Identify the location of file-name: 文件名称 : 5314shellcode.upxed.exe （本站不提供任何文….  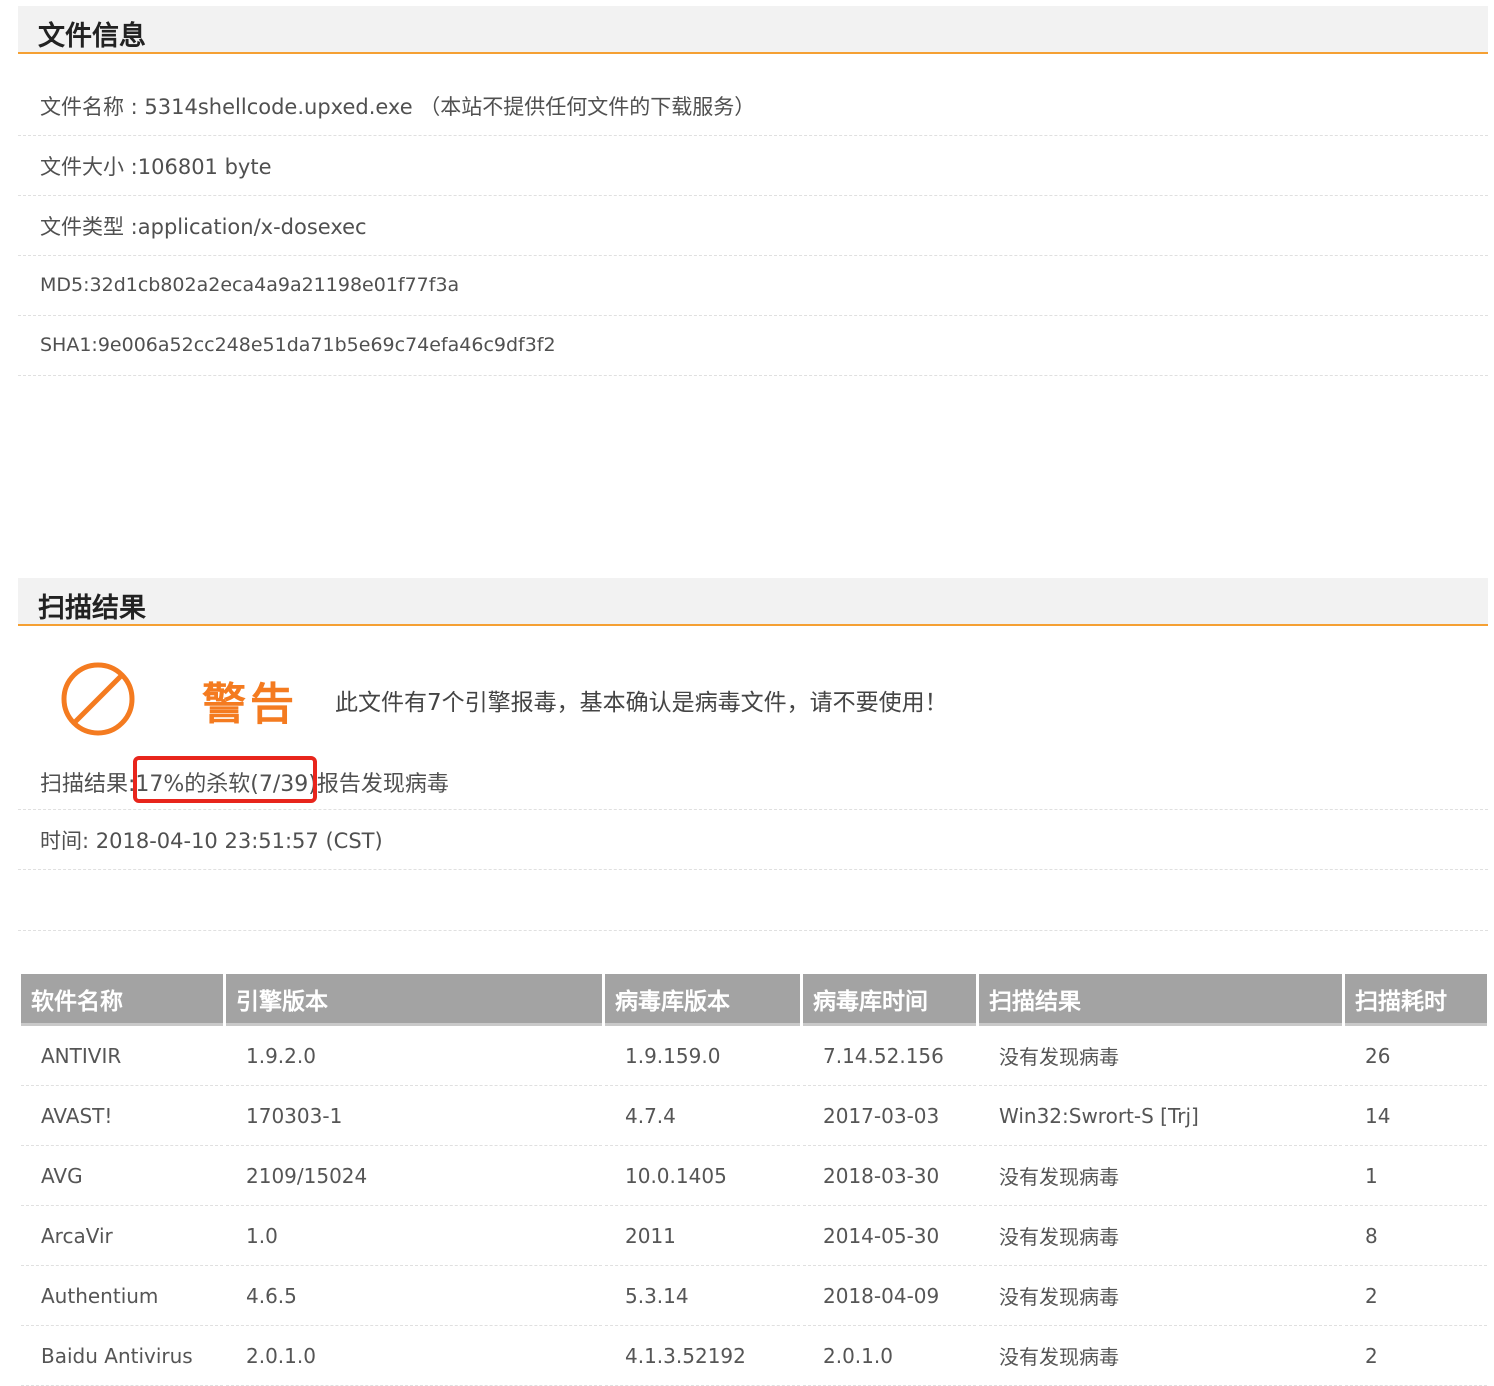
(398, 107).